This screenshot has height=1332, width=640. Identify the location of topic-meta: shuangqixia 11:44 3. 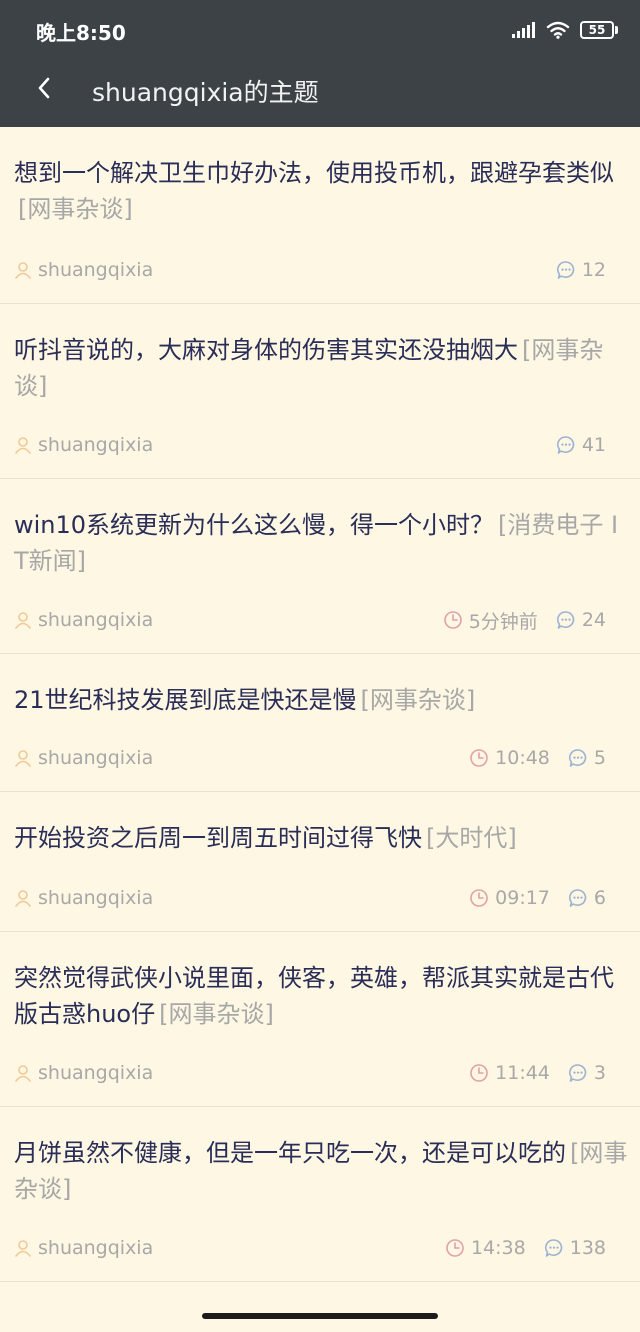
(310, 1073).